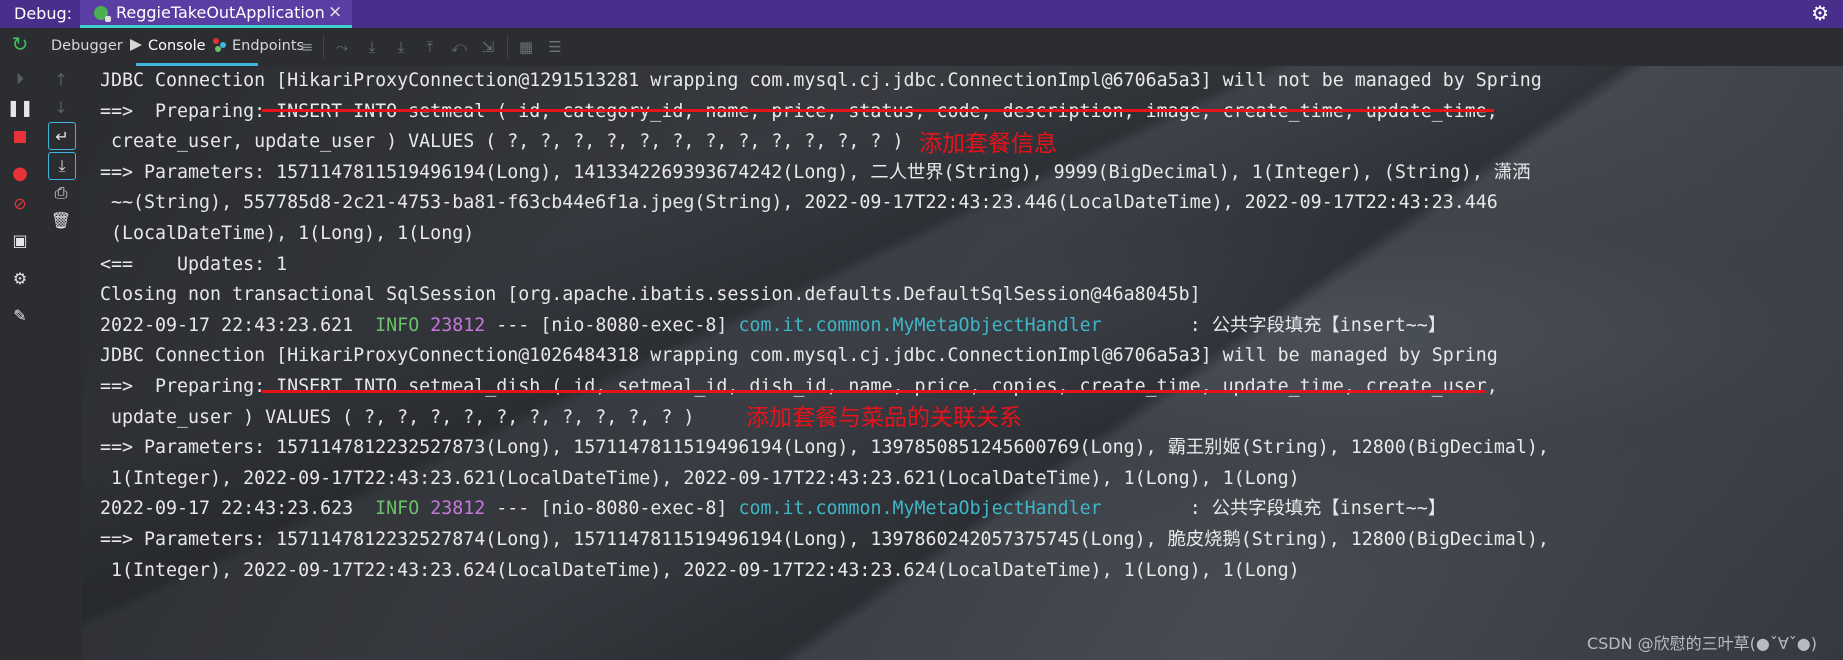  What do you see at coordinates (878, 110) in the screenshot?
I see `annotation-underline-setmeal` at bounding box center [878, 110].